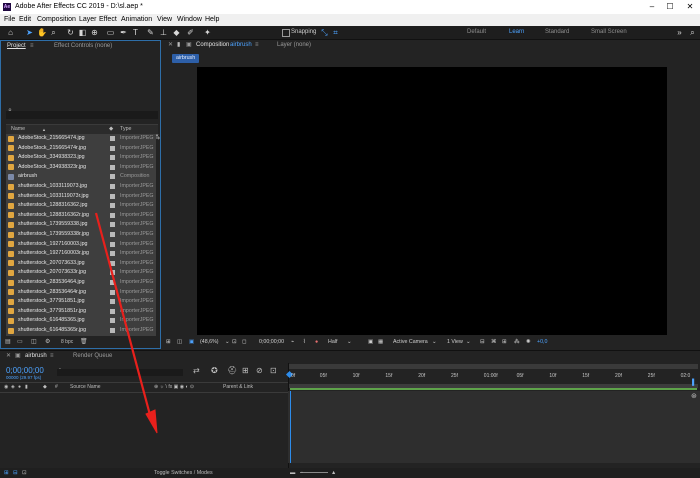 The image size is (700, 478). I want to click on annotation-arrow, so click(126, 323).